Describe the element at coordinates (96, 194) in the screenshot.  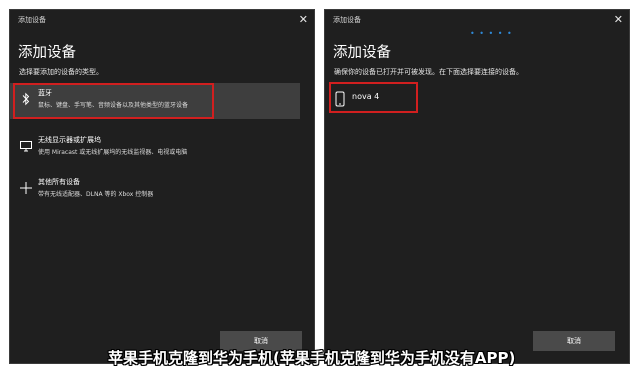
I see `option-description: 带有无线适配器、DLNA 等的 Xbox 控制器` at that location.